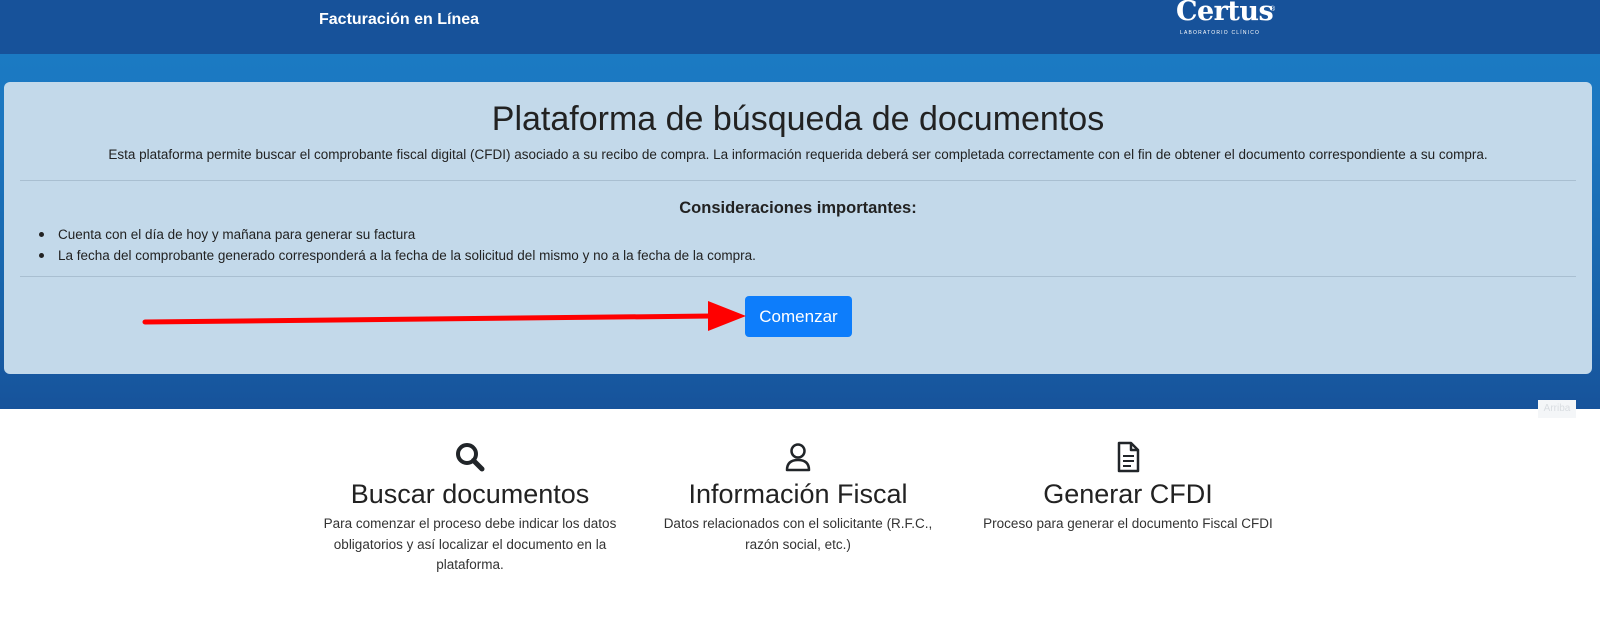 This screenshot has width=1600, height=626. Describe the element at coordinates (1557, 409) in the screenshot. I see `back-to-top-button: Arriba` at that location.